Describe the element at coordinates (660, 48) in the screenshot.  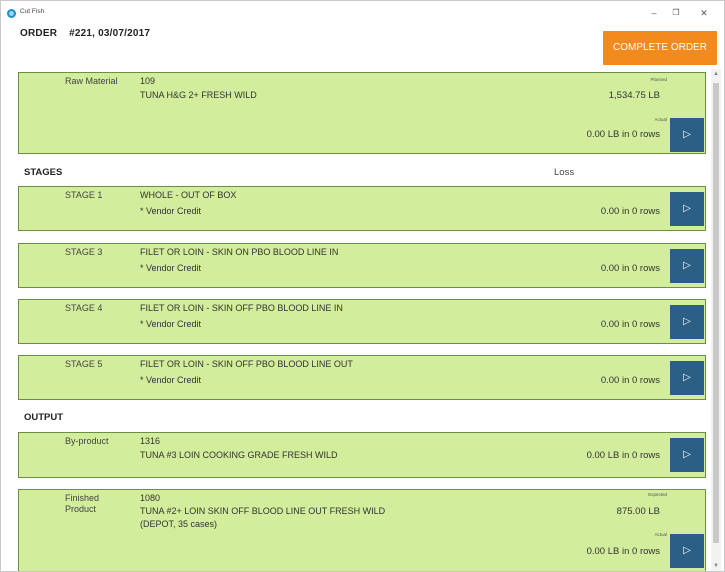
I see `complete-order-button: COMPLETE ORDER` at that location.